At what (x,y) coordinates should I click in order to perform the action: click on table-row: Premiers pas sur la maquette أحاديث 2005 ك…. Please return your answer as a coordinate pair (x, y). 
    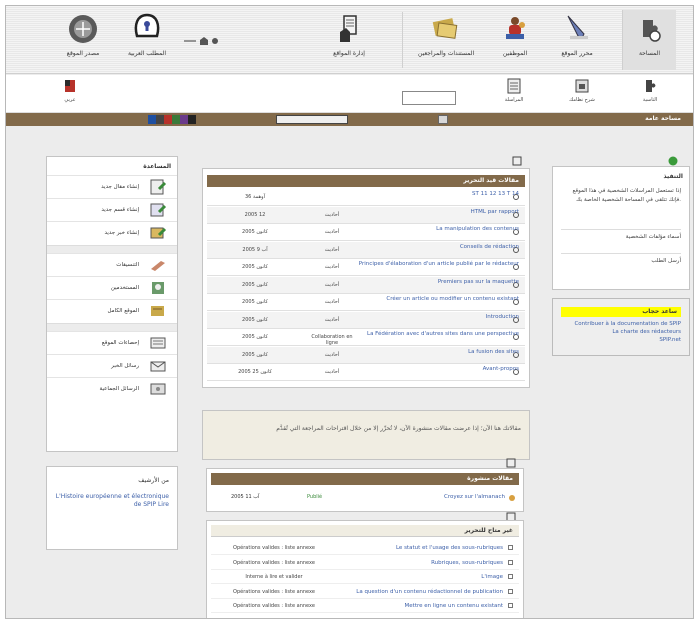
    Looking at the image, I should click on (366, 285).